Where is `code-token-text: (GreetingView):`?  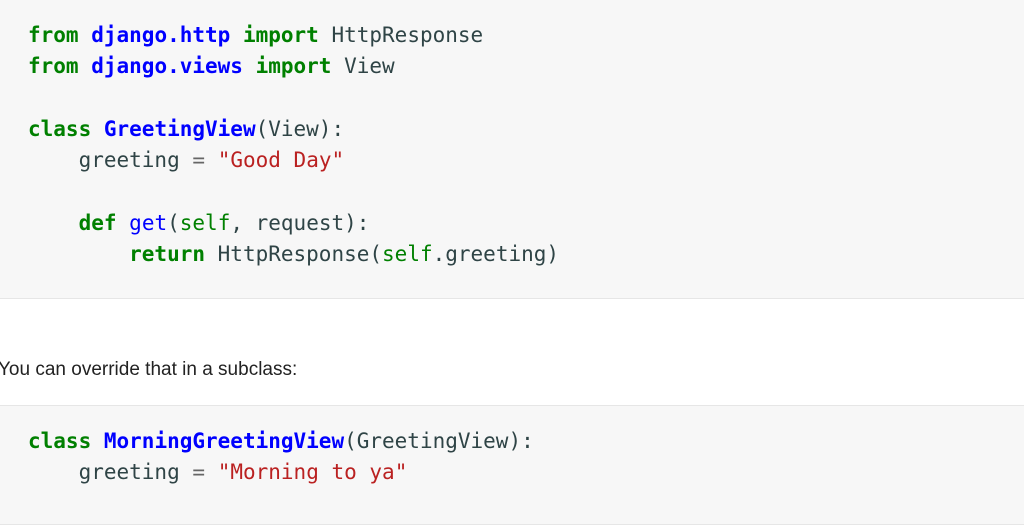 code-token-text: (GreetingView): is located at coordinates (439, 441).